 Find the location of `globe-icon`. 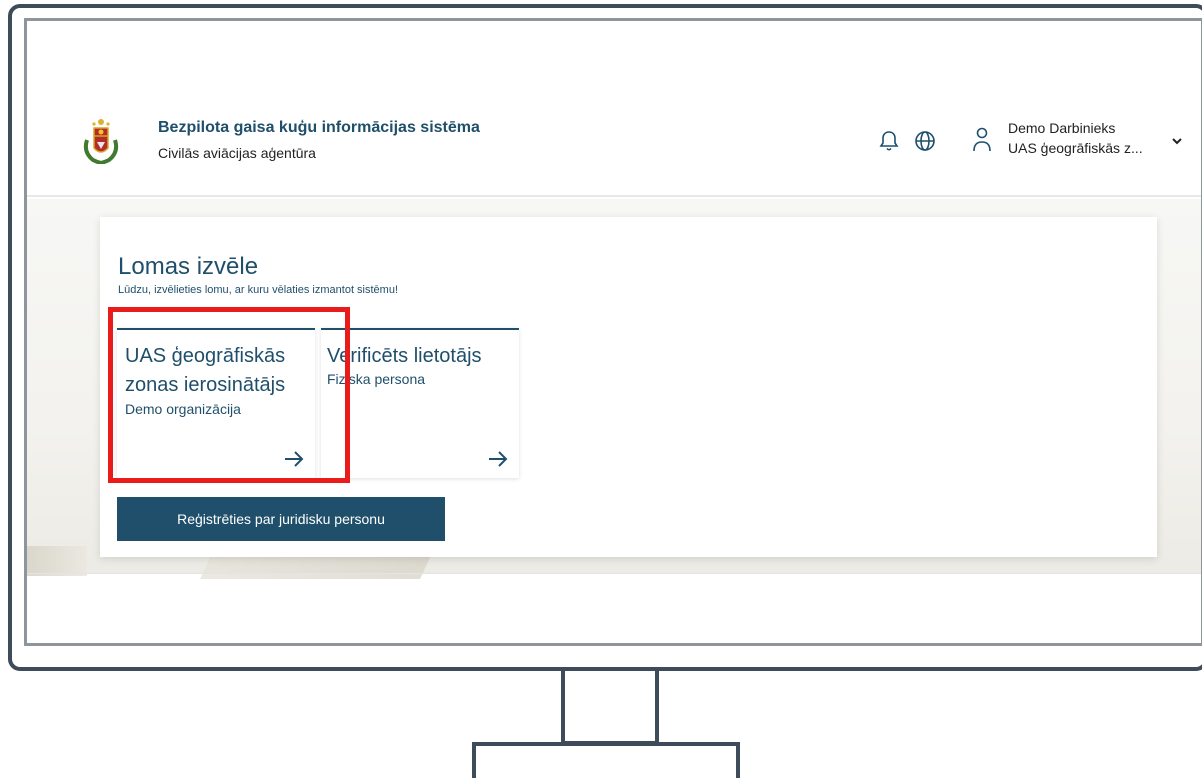

globe-icon is located at coordinates (925, 141).